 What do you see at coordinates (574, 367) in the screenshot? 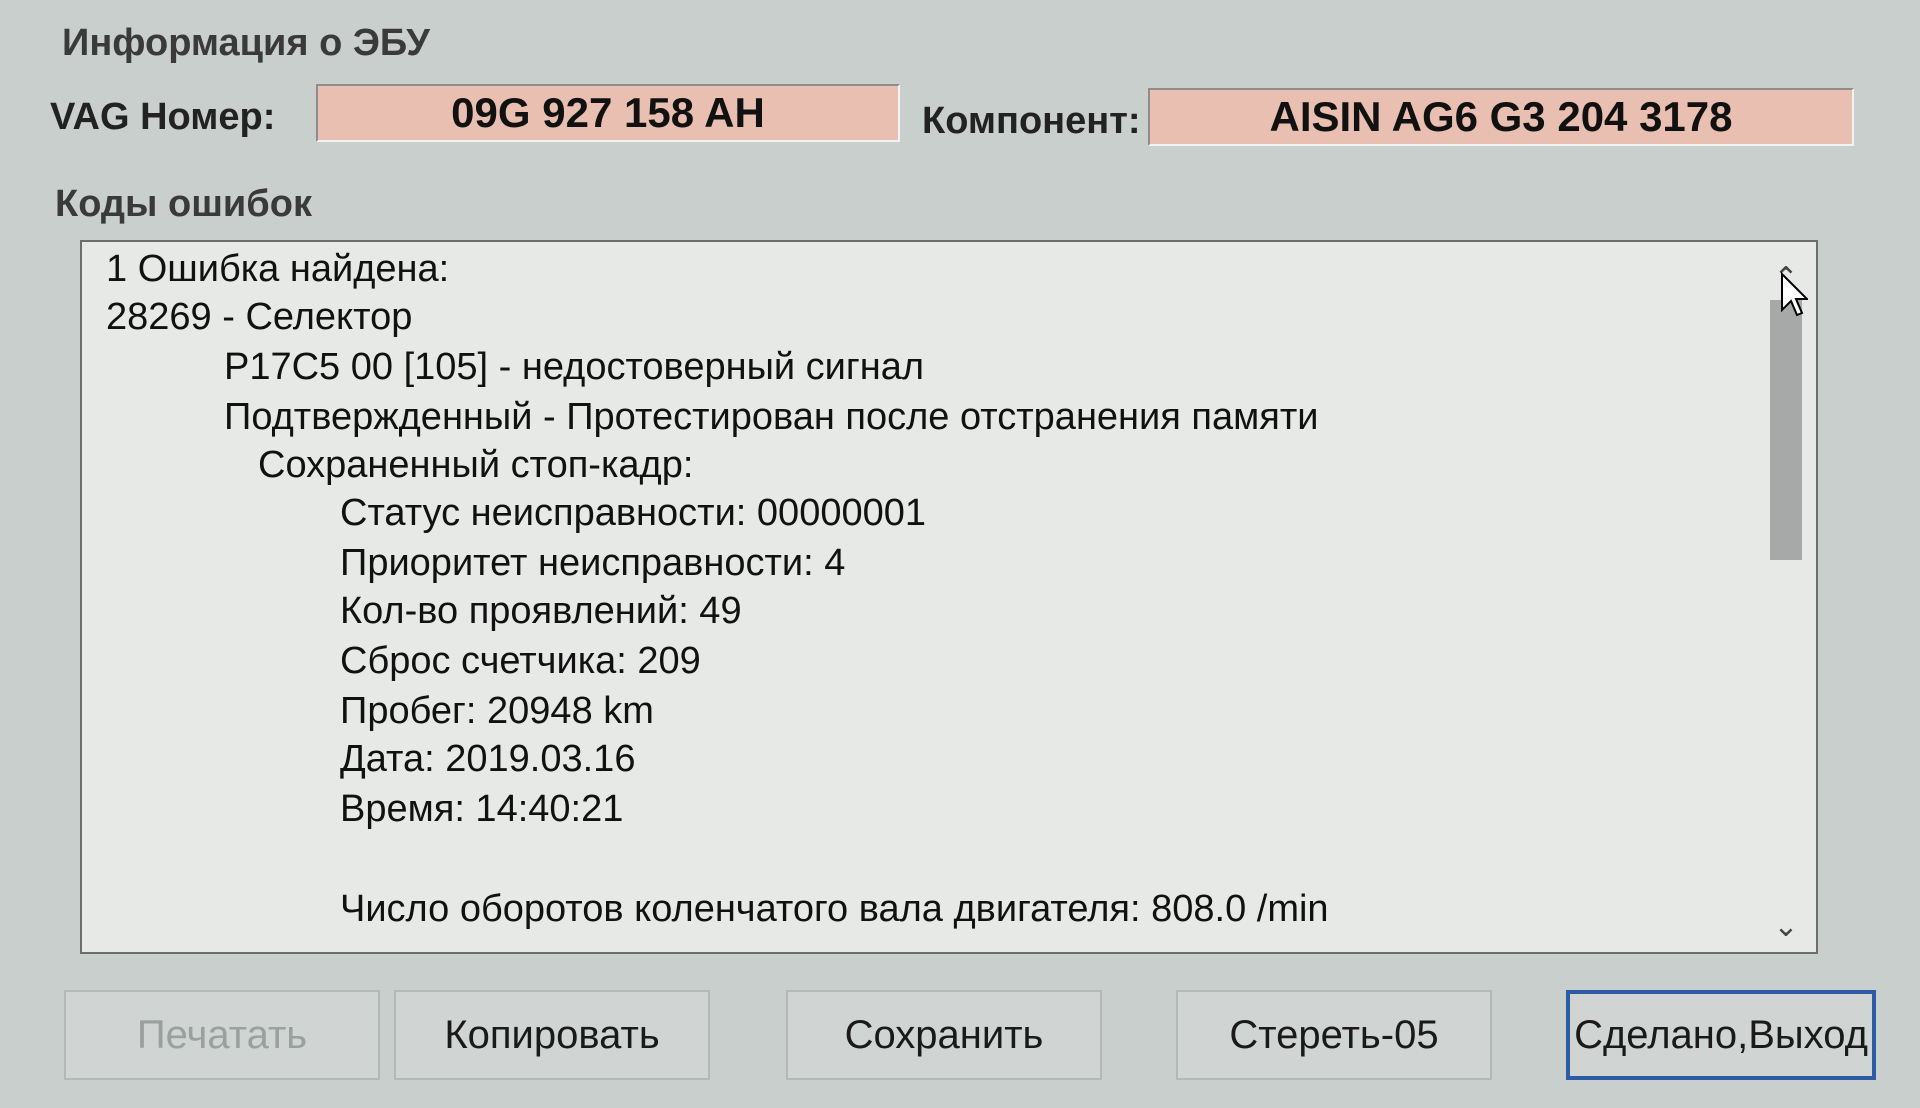
I see `fault-line: P17C5 00 [105] - недостоверный сигнал` at bounding box center [574, 367].